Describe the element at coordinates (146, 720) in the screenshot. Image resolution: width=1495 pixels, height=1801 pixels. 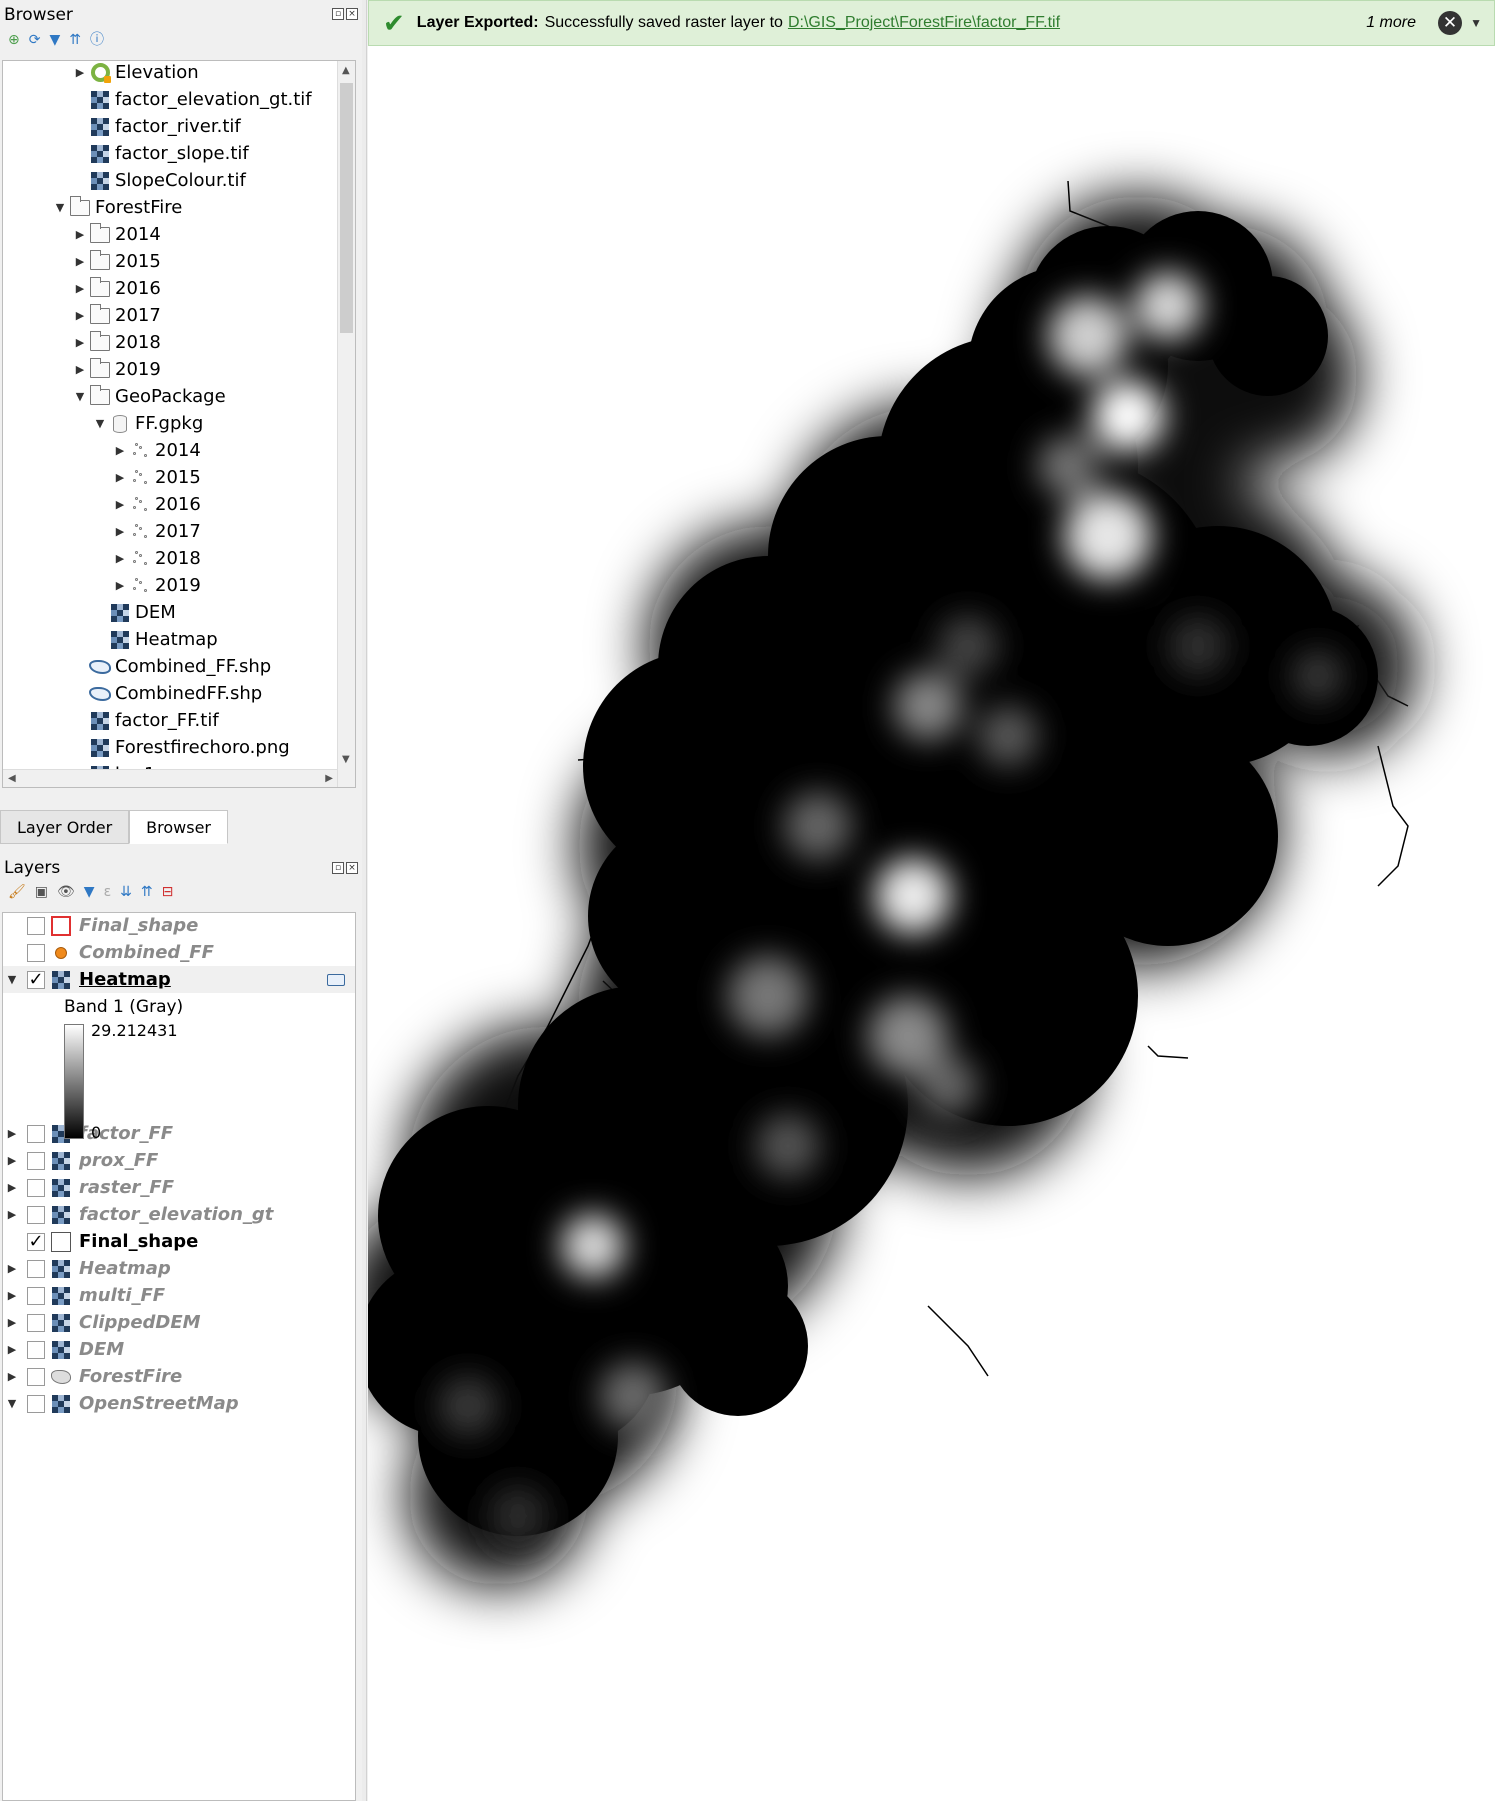
I see `browser-item: factor_FF.tif` at that location.